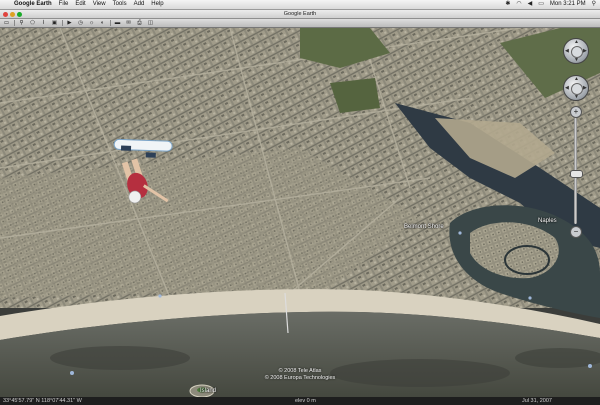 The image size is (600, 405). I want to click on move-center-icon, so click(577, 89).